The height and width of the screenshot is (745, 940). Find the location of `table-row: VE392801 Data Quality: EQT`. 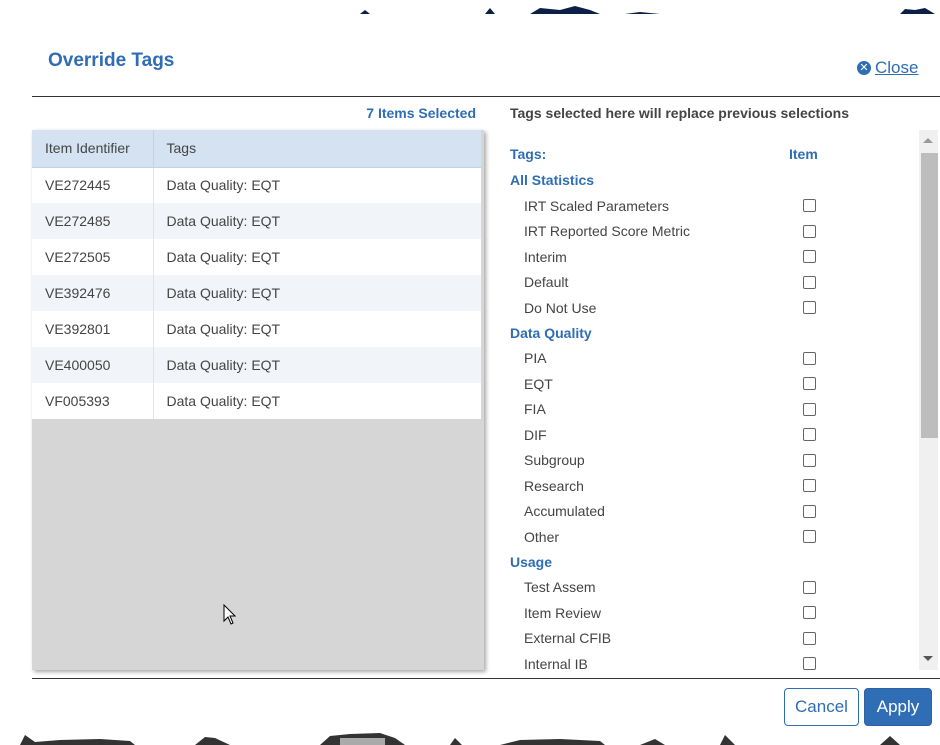

table-row: VE392801 Data Quality: EQT is located at coordinates (256, 329).